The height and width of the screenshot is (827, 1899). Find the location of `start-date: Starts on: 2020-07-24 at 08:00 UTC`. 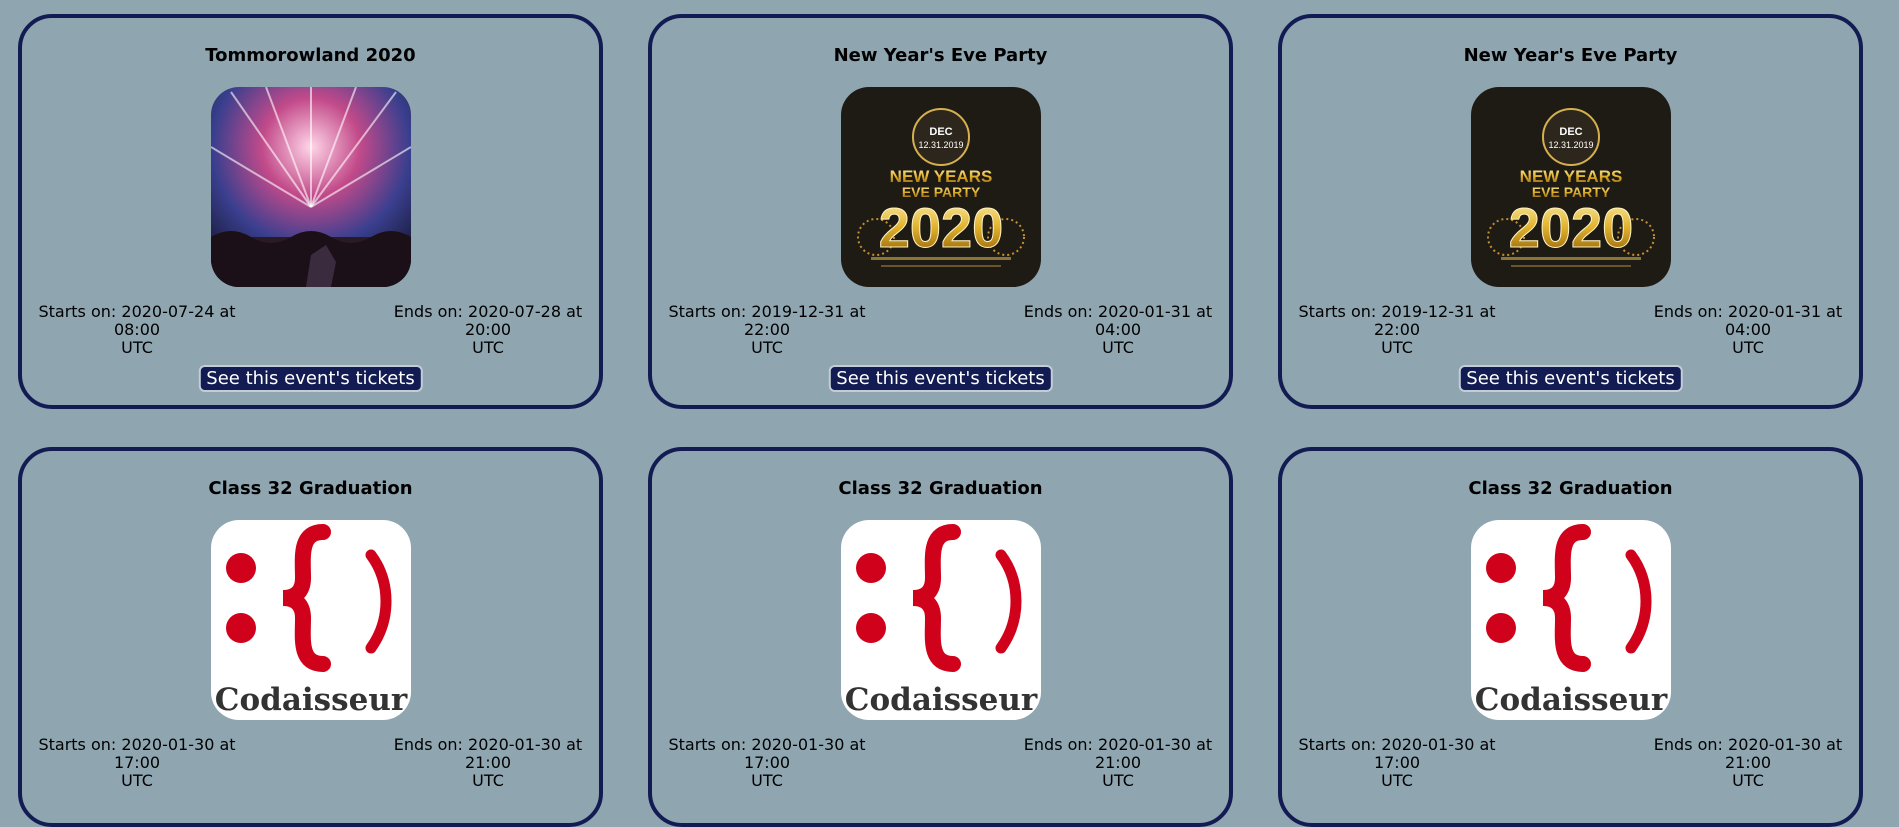

start-date: Starts on: 2020-07-24 at 08:00 UTC is located at coordinates (137, 329).